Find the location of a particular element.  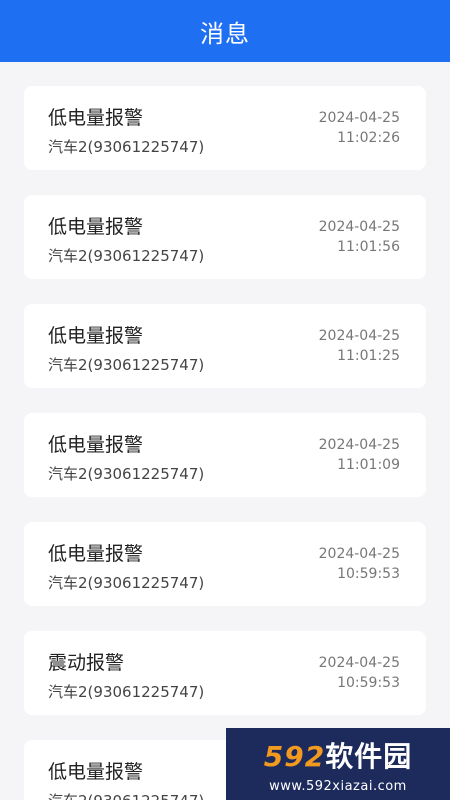

watermark-number: 592 is located at coordinates (294, 756).